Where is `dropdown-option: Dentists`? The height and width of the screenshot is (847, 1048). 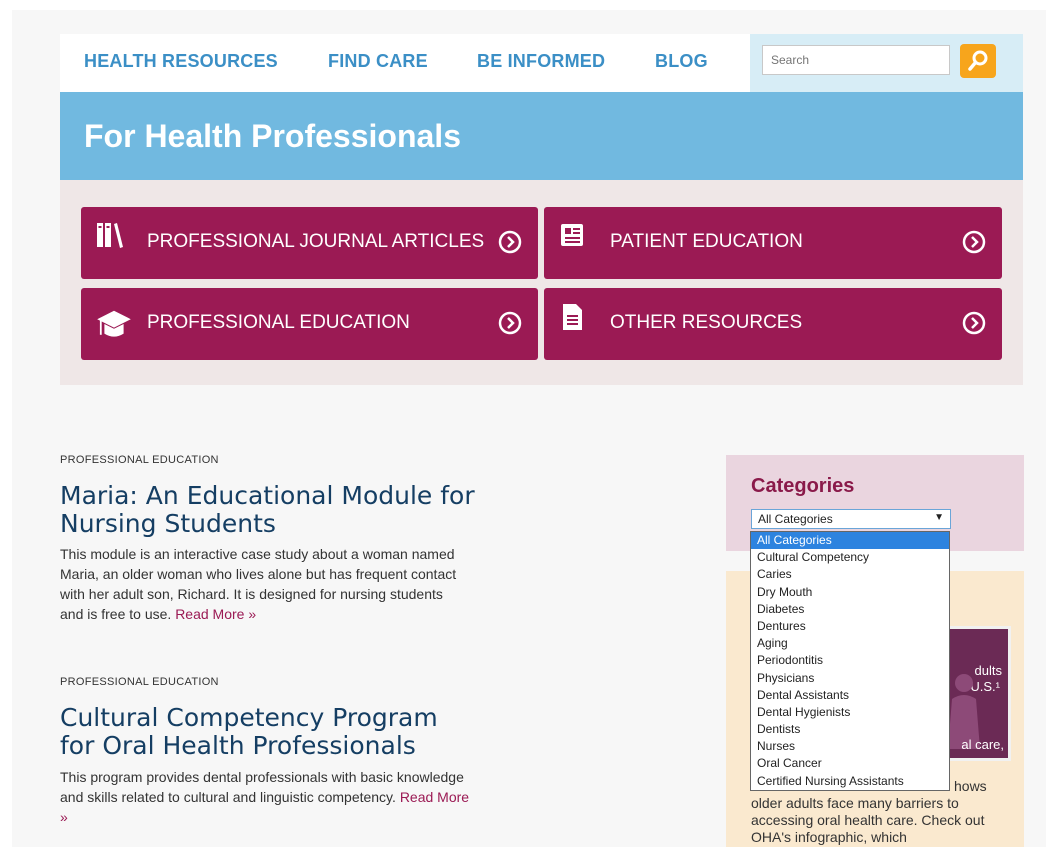 dropdown-option: Dentists is located at coordinates (850, 729).